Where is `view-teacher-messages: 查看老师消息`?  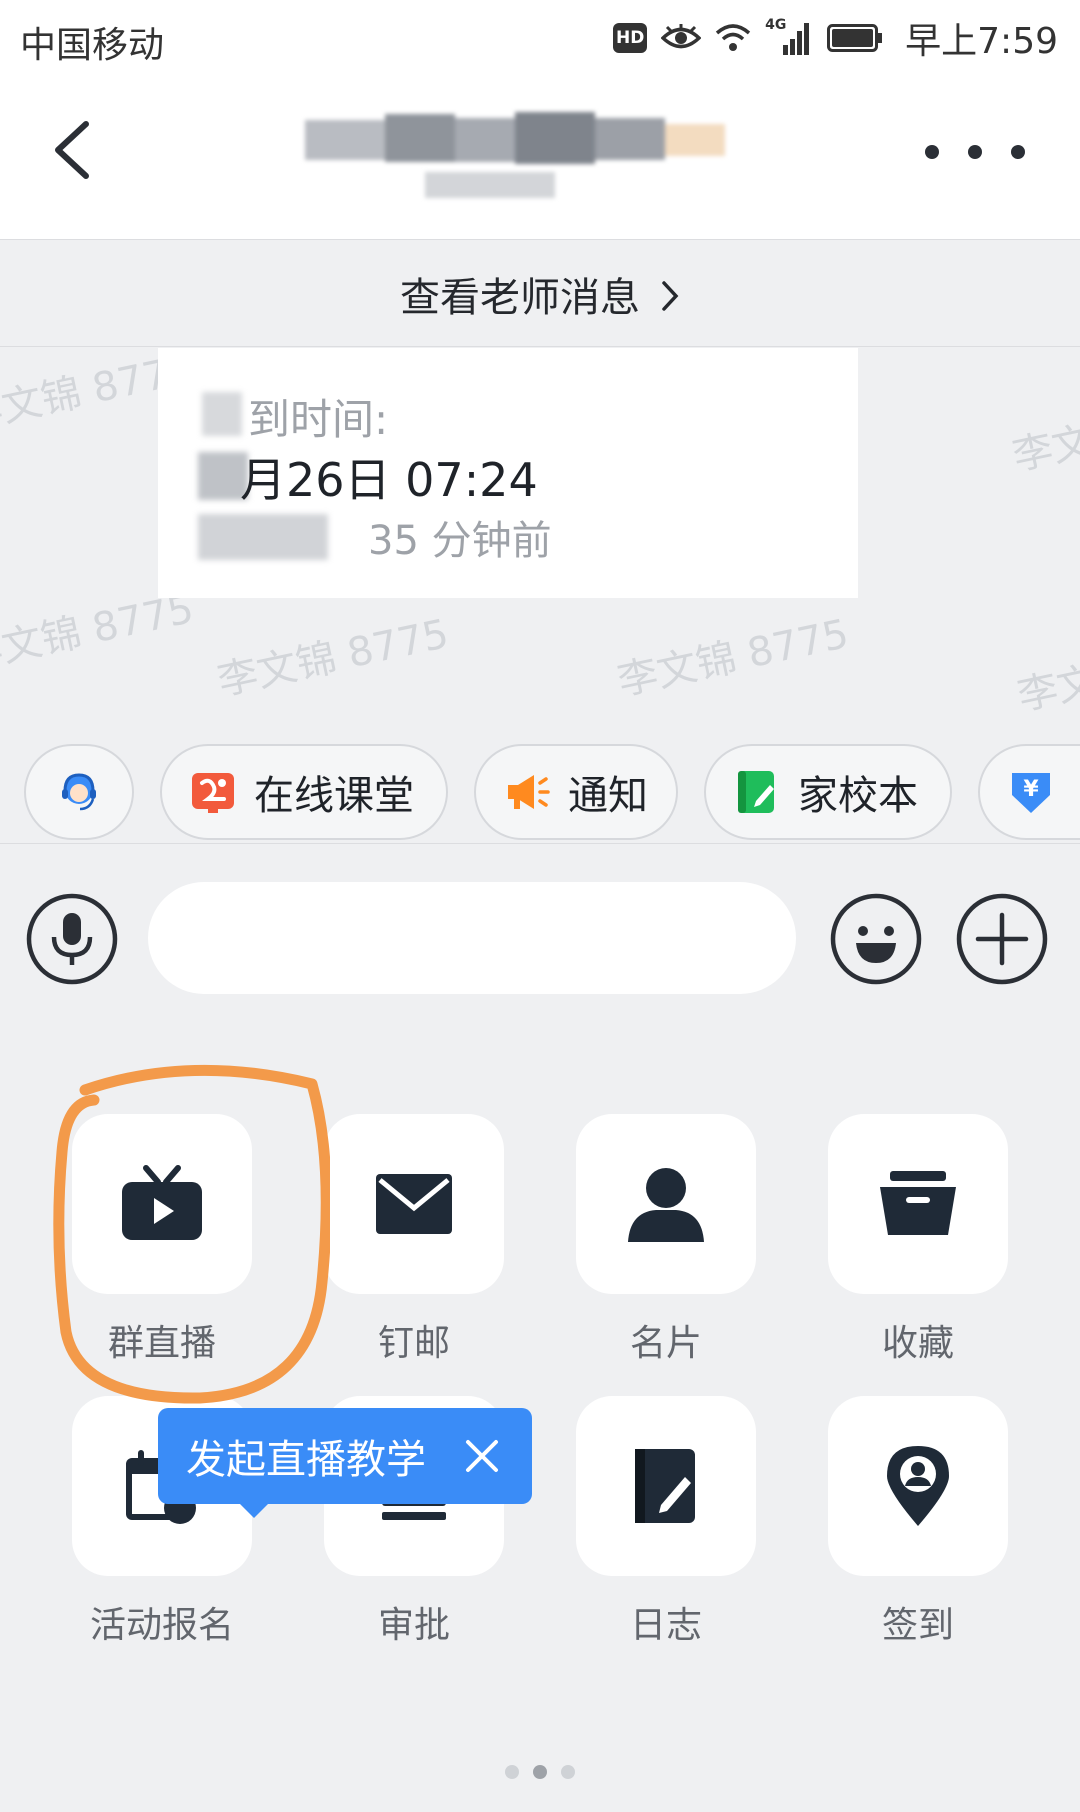 view-teacher-messages: 查看老师消息 is located at coordinates (540, 294).